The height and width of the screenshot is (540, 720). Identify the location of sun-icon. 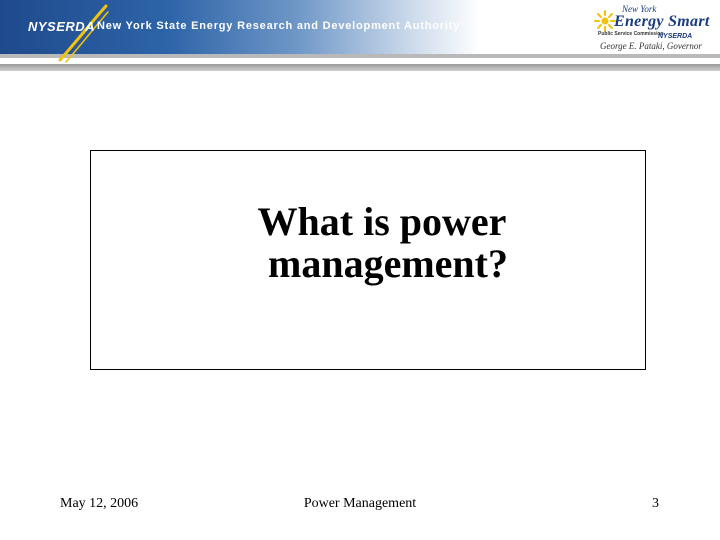
(605, 21).